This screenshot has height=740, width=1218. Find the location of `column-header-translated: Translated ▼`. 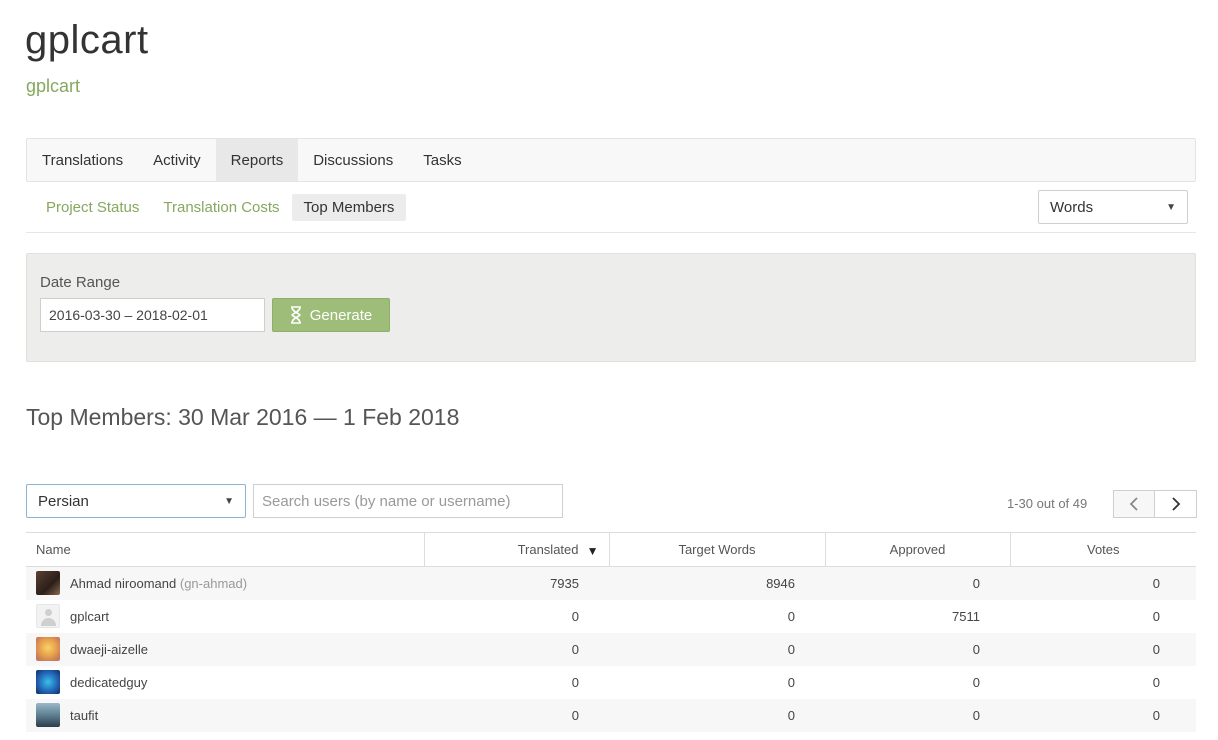

column-header-translated: Translated ▼ is located at coordinates (516, 549).